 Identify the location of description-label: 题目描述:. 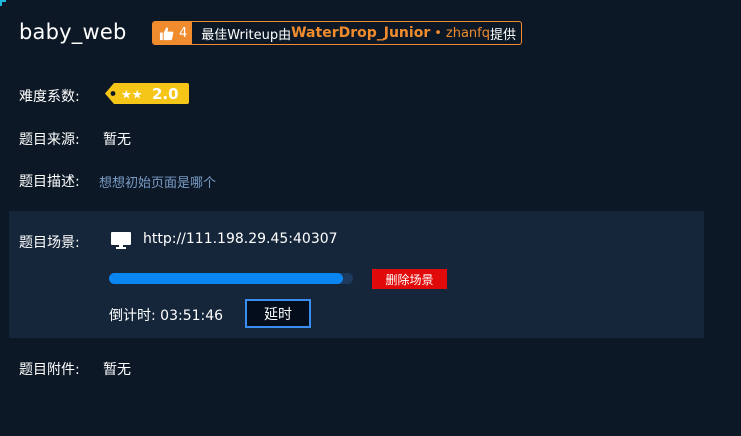
(49, 182).